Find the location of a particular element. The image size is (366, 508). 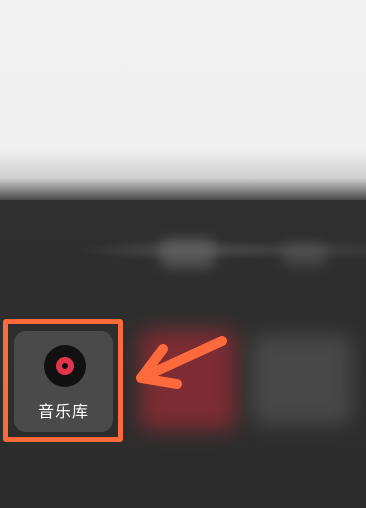

annotation-arrow-icon is located at coordinates (181, 362).